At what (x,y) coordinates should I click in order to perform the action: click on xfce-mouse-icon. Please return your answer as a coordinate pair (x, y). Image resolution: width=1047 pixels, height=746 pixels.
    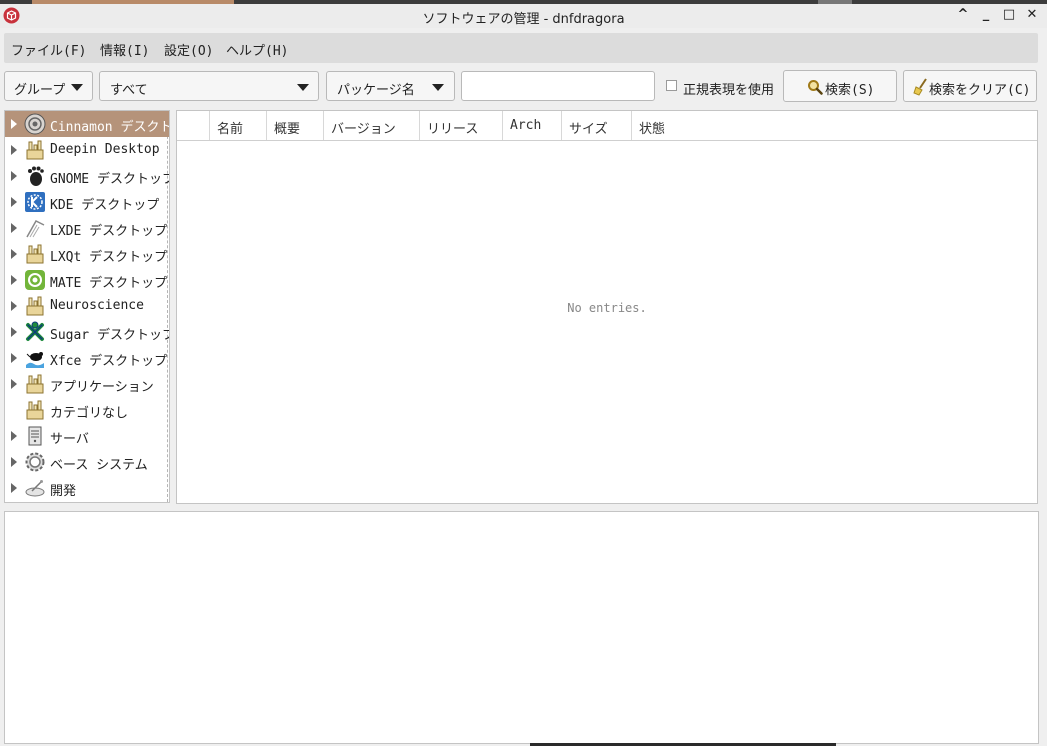
    Looking at the image, I should click on (35, 360).